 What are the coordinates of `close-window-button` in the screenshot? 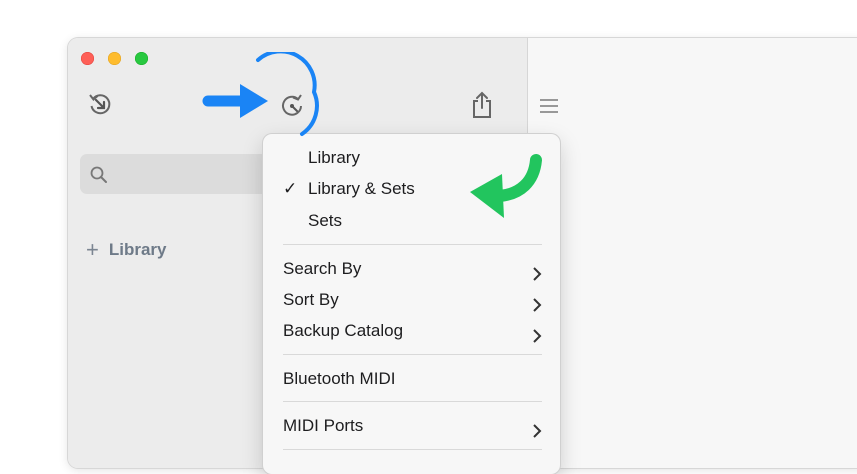 It's located at (87, 58).